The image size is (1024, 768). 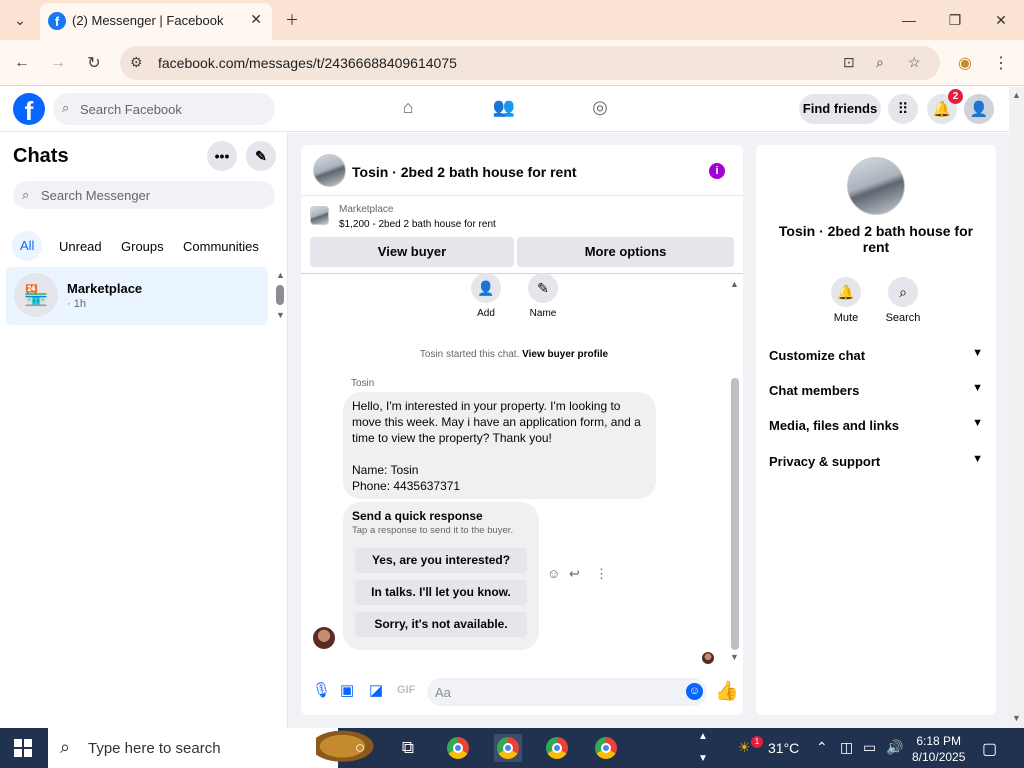 What do you see at coordinates (543, 296) in the screenshot?
I see `name-action: ✎ Name` at bounding box center [543, 296].